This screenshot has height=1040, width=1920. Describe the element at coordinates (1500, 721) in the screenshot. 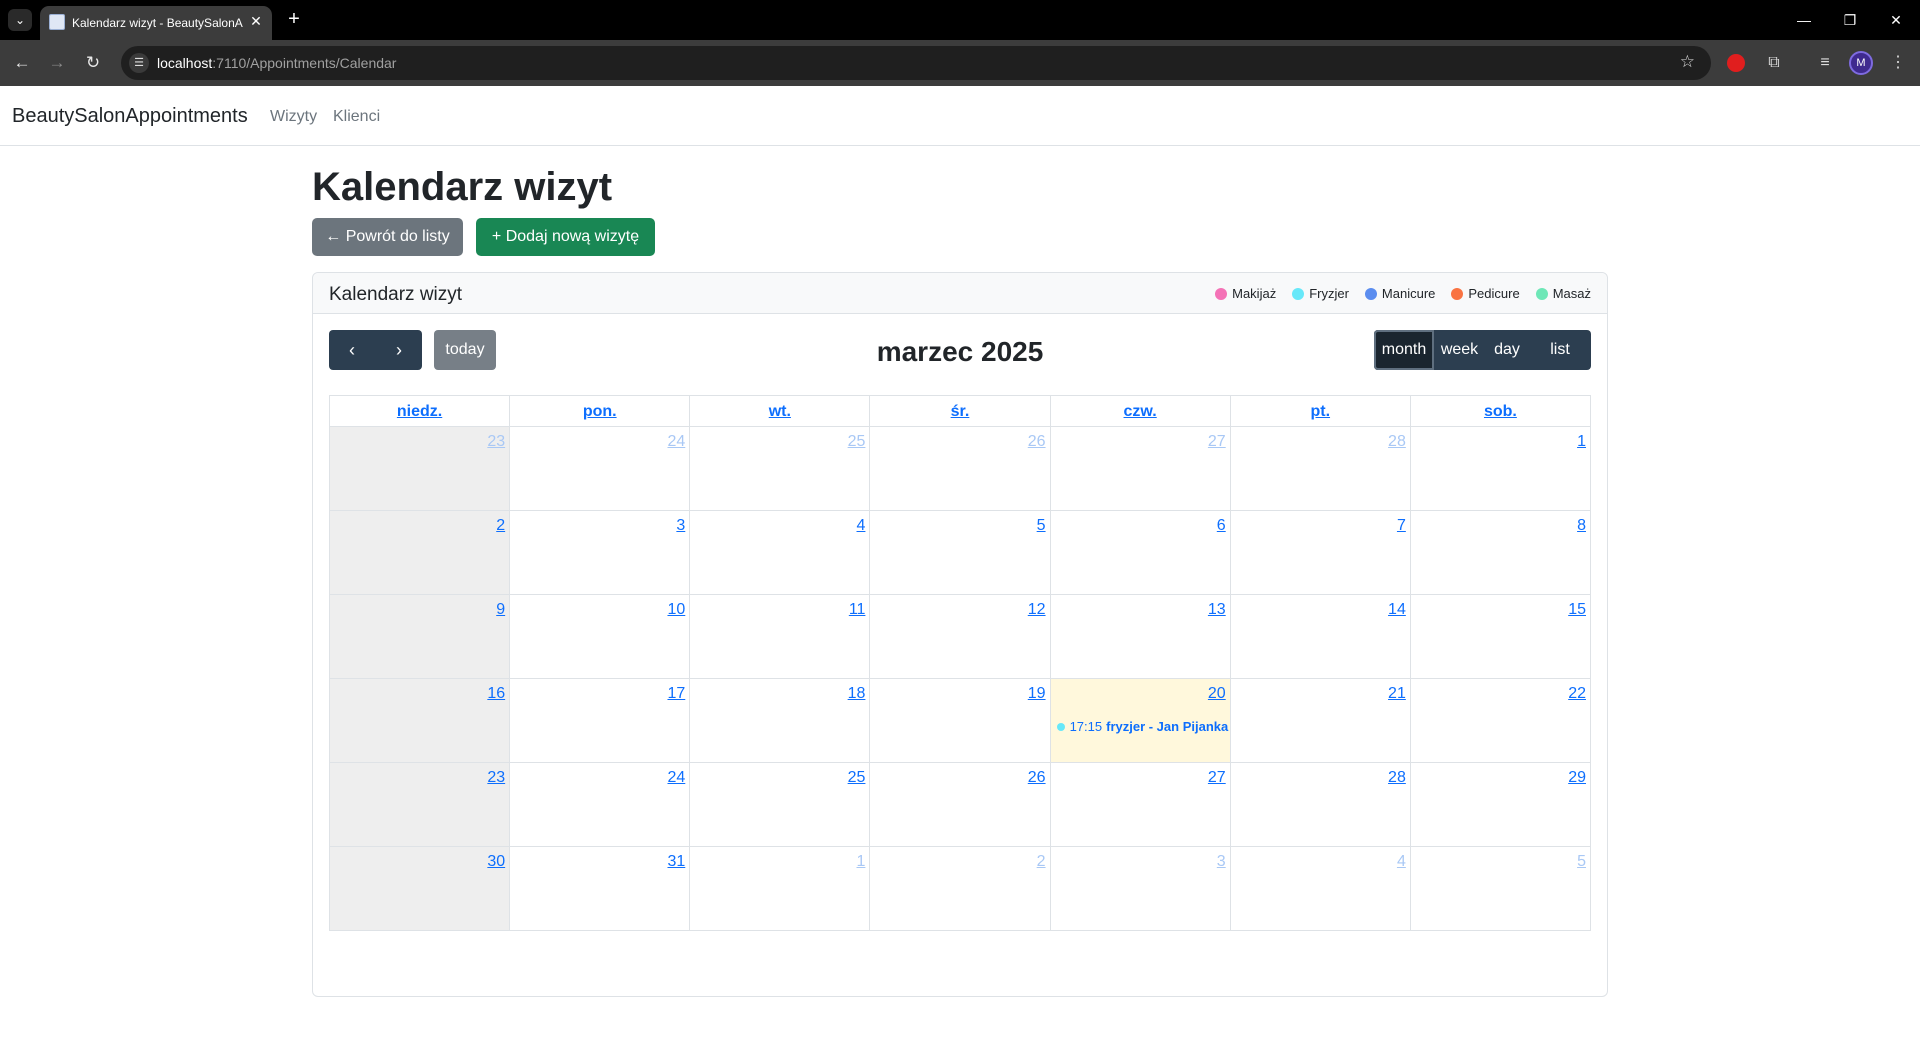

I see `day-cell: 22` at that location.